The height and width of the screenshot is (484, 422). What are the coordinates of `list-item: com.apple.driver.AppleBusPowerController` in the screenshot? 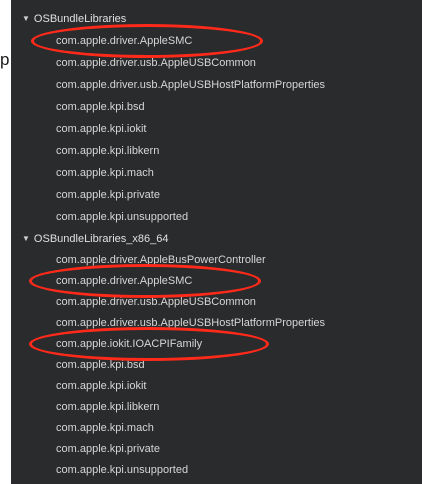 It's located at (216, 260).